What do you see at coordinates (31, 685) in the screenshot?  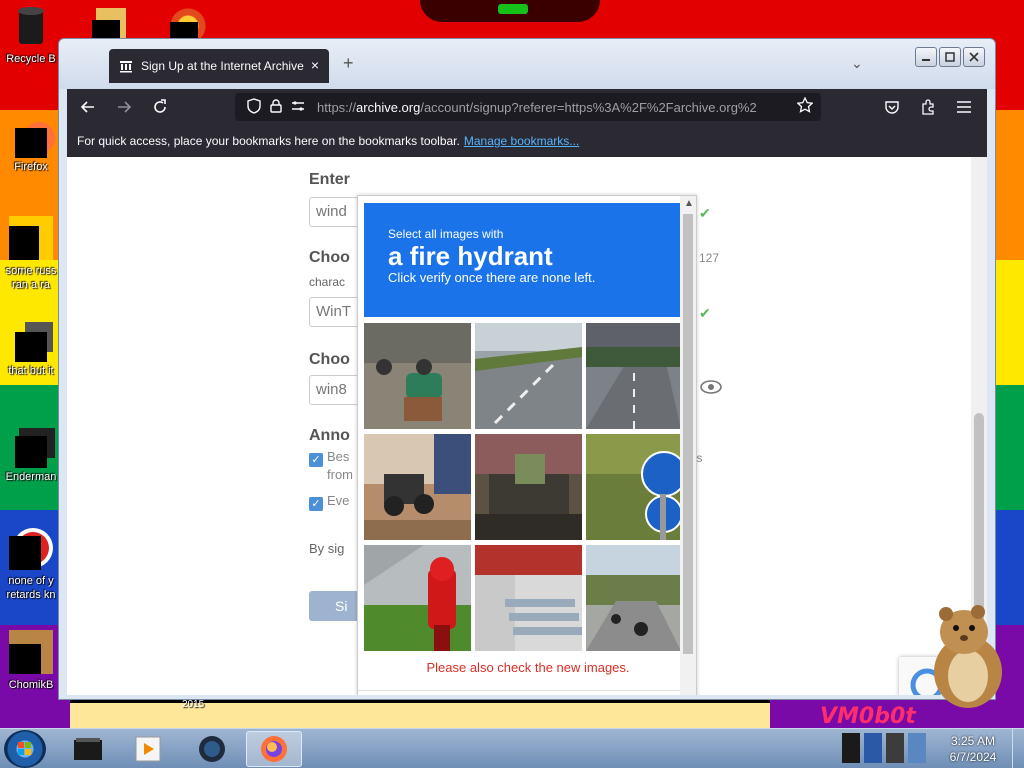 I see `desktop-icon-label: ChomikB` at bounding box center [31, 685].